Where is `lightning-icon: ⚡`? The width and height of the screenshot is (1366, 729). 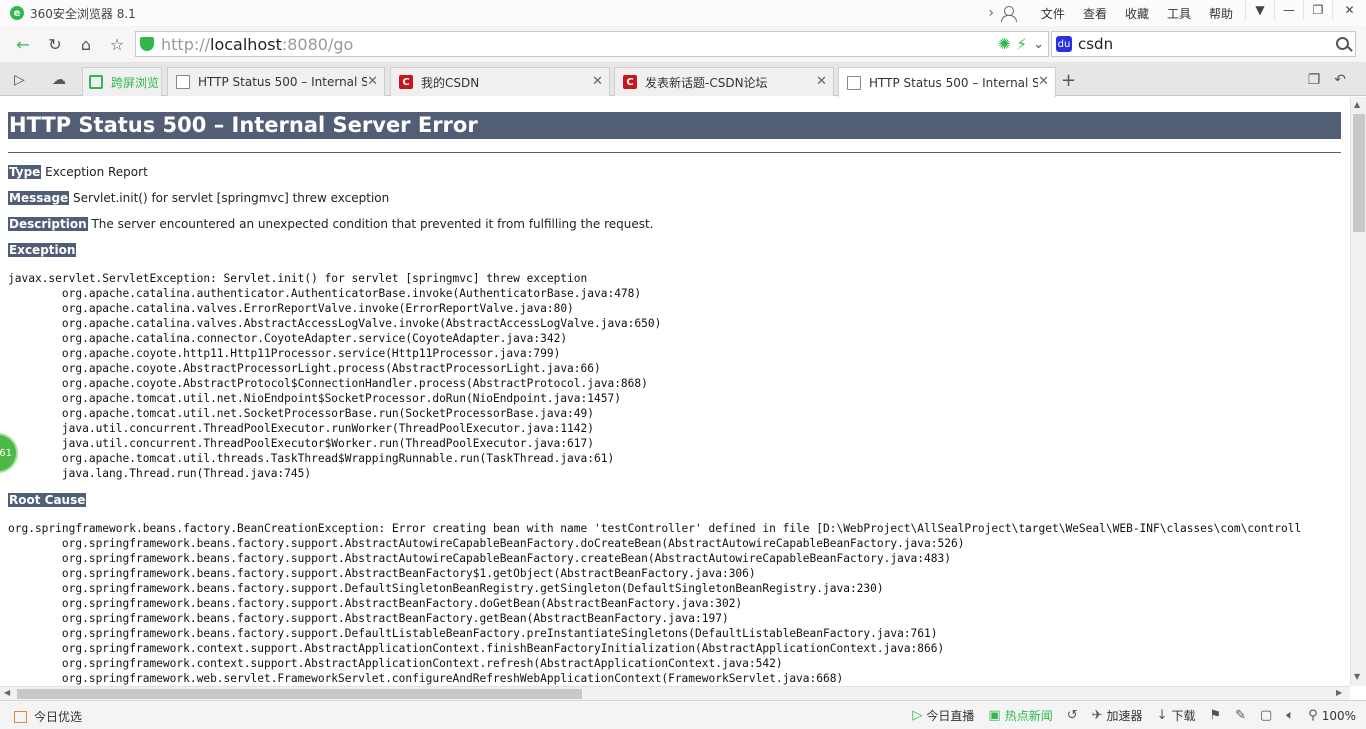
lightning-icon: ⚡ is located at coordinates (1022, 44).